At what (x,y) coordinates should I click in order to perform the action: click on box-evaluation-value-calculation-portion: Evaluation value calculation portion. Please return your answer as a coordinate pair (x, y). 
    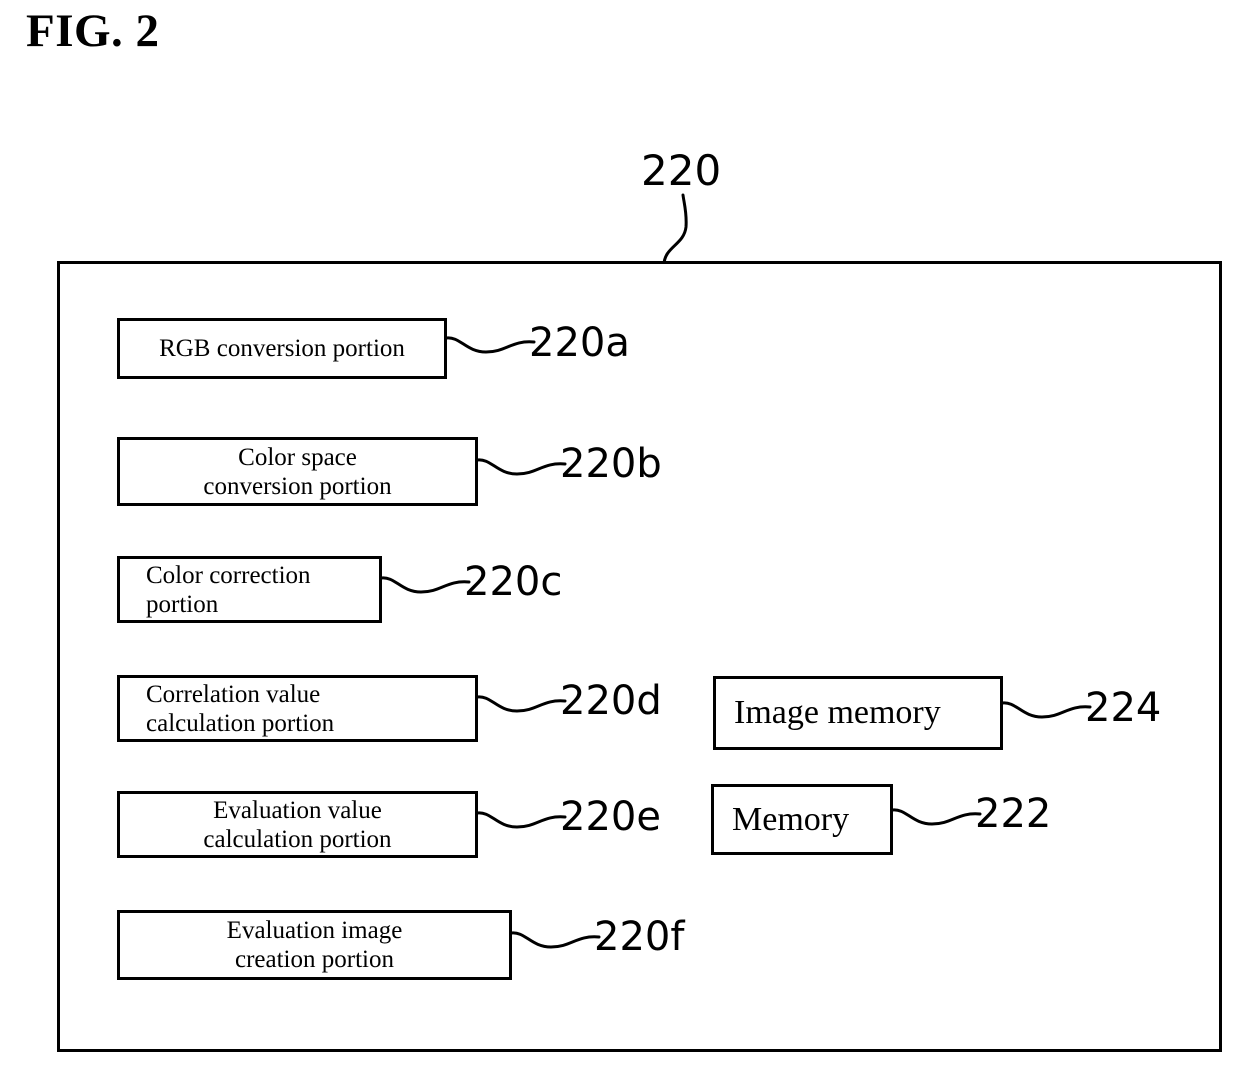
    Looking at the image, I should click on (297, 824).